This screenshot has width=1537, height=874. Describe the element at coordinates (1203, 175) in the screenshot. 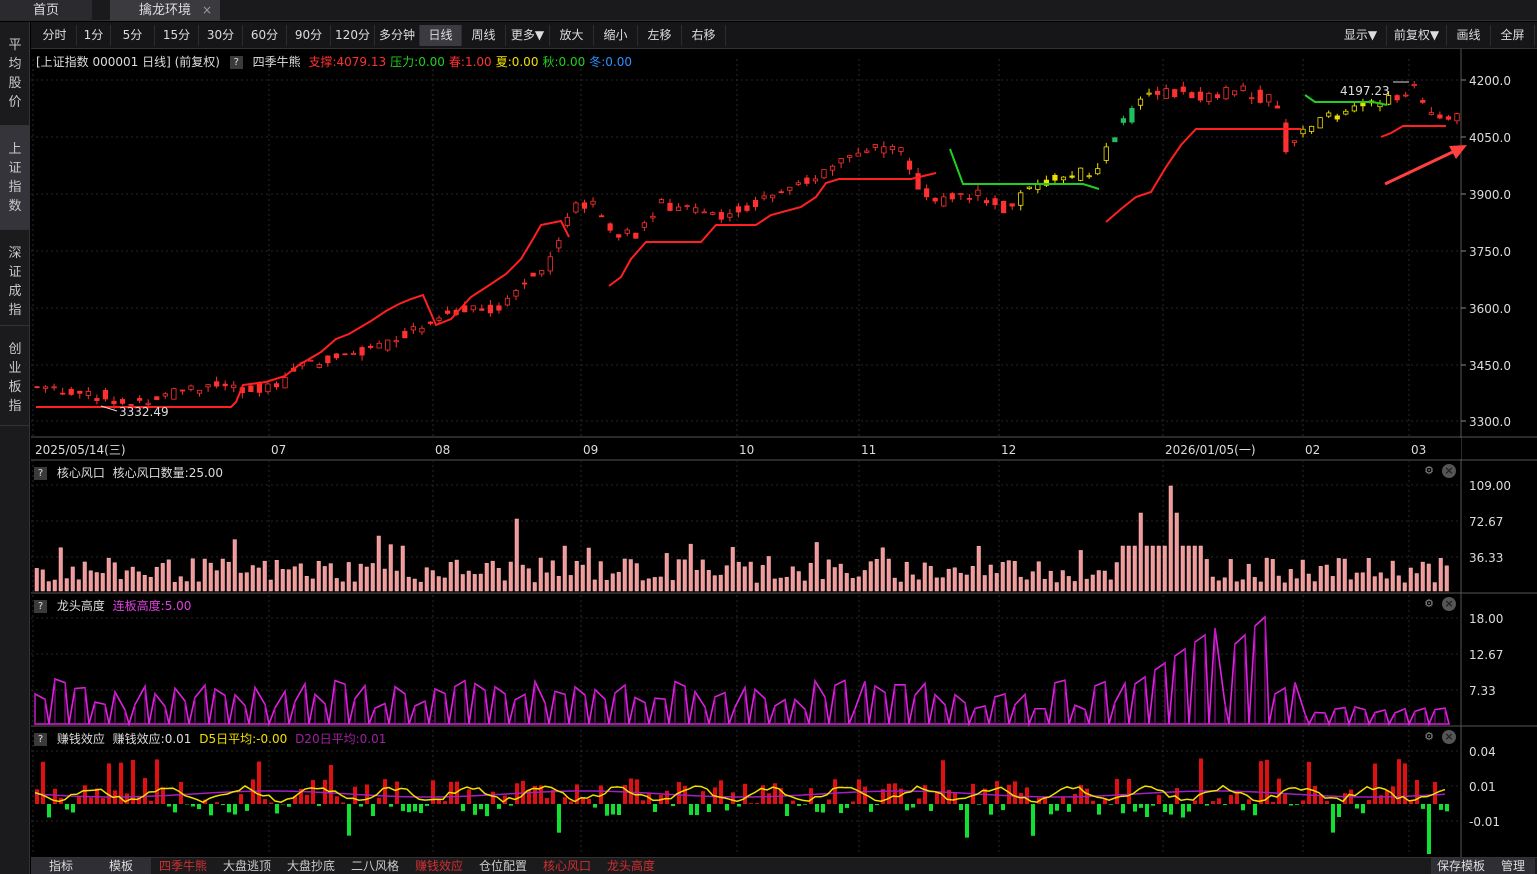

I see `support-line` at that location.